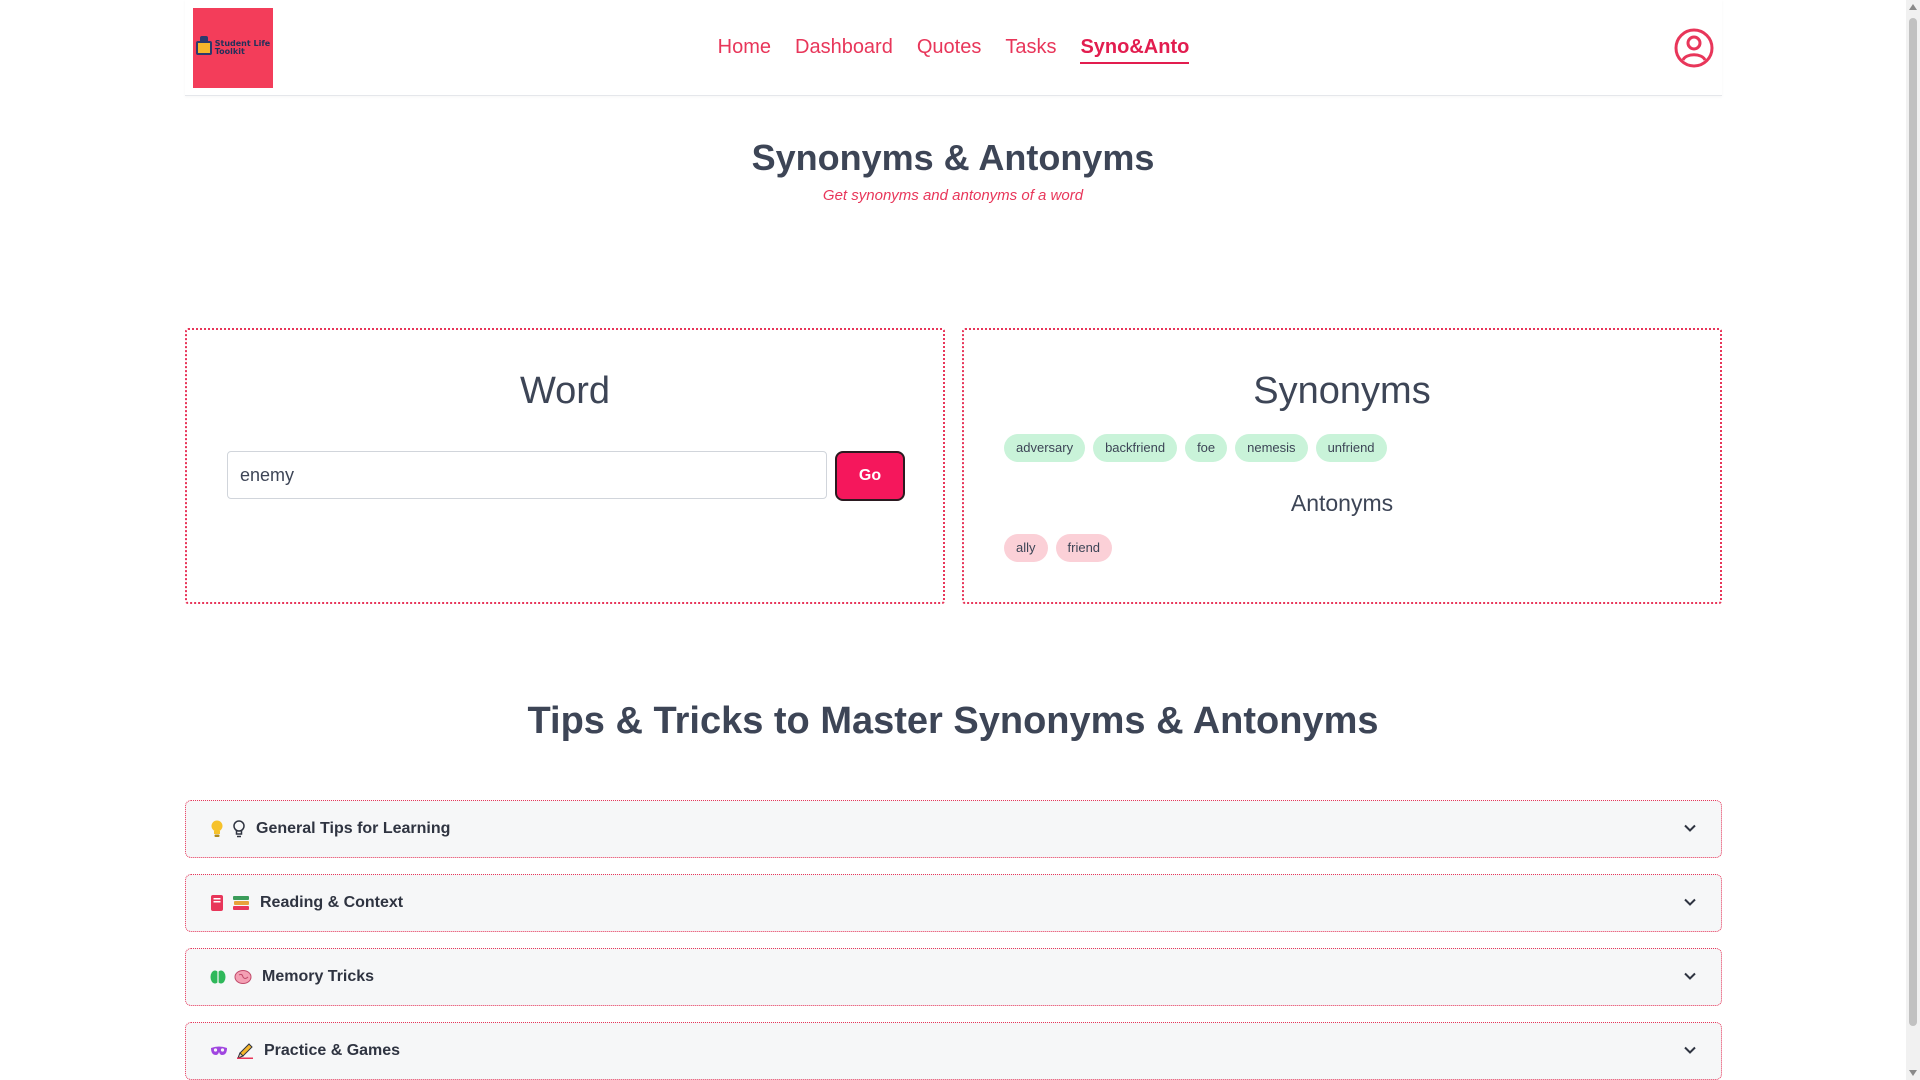  I want to click on word-card: Word Go, so click(565, 466).